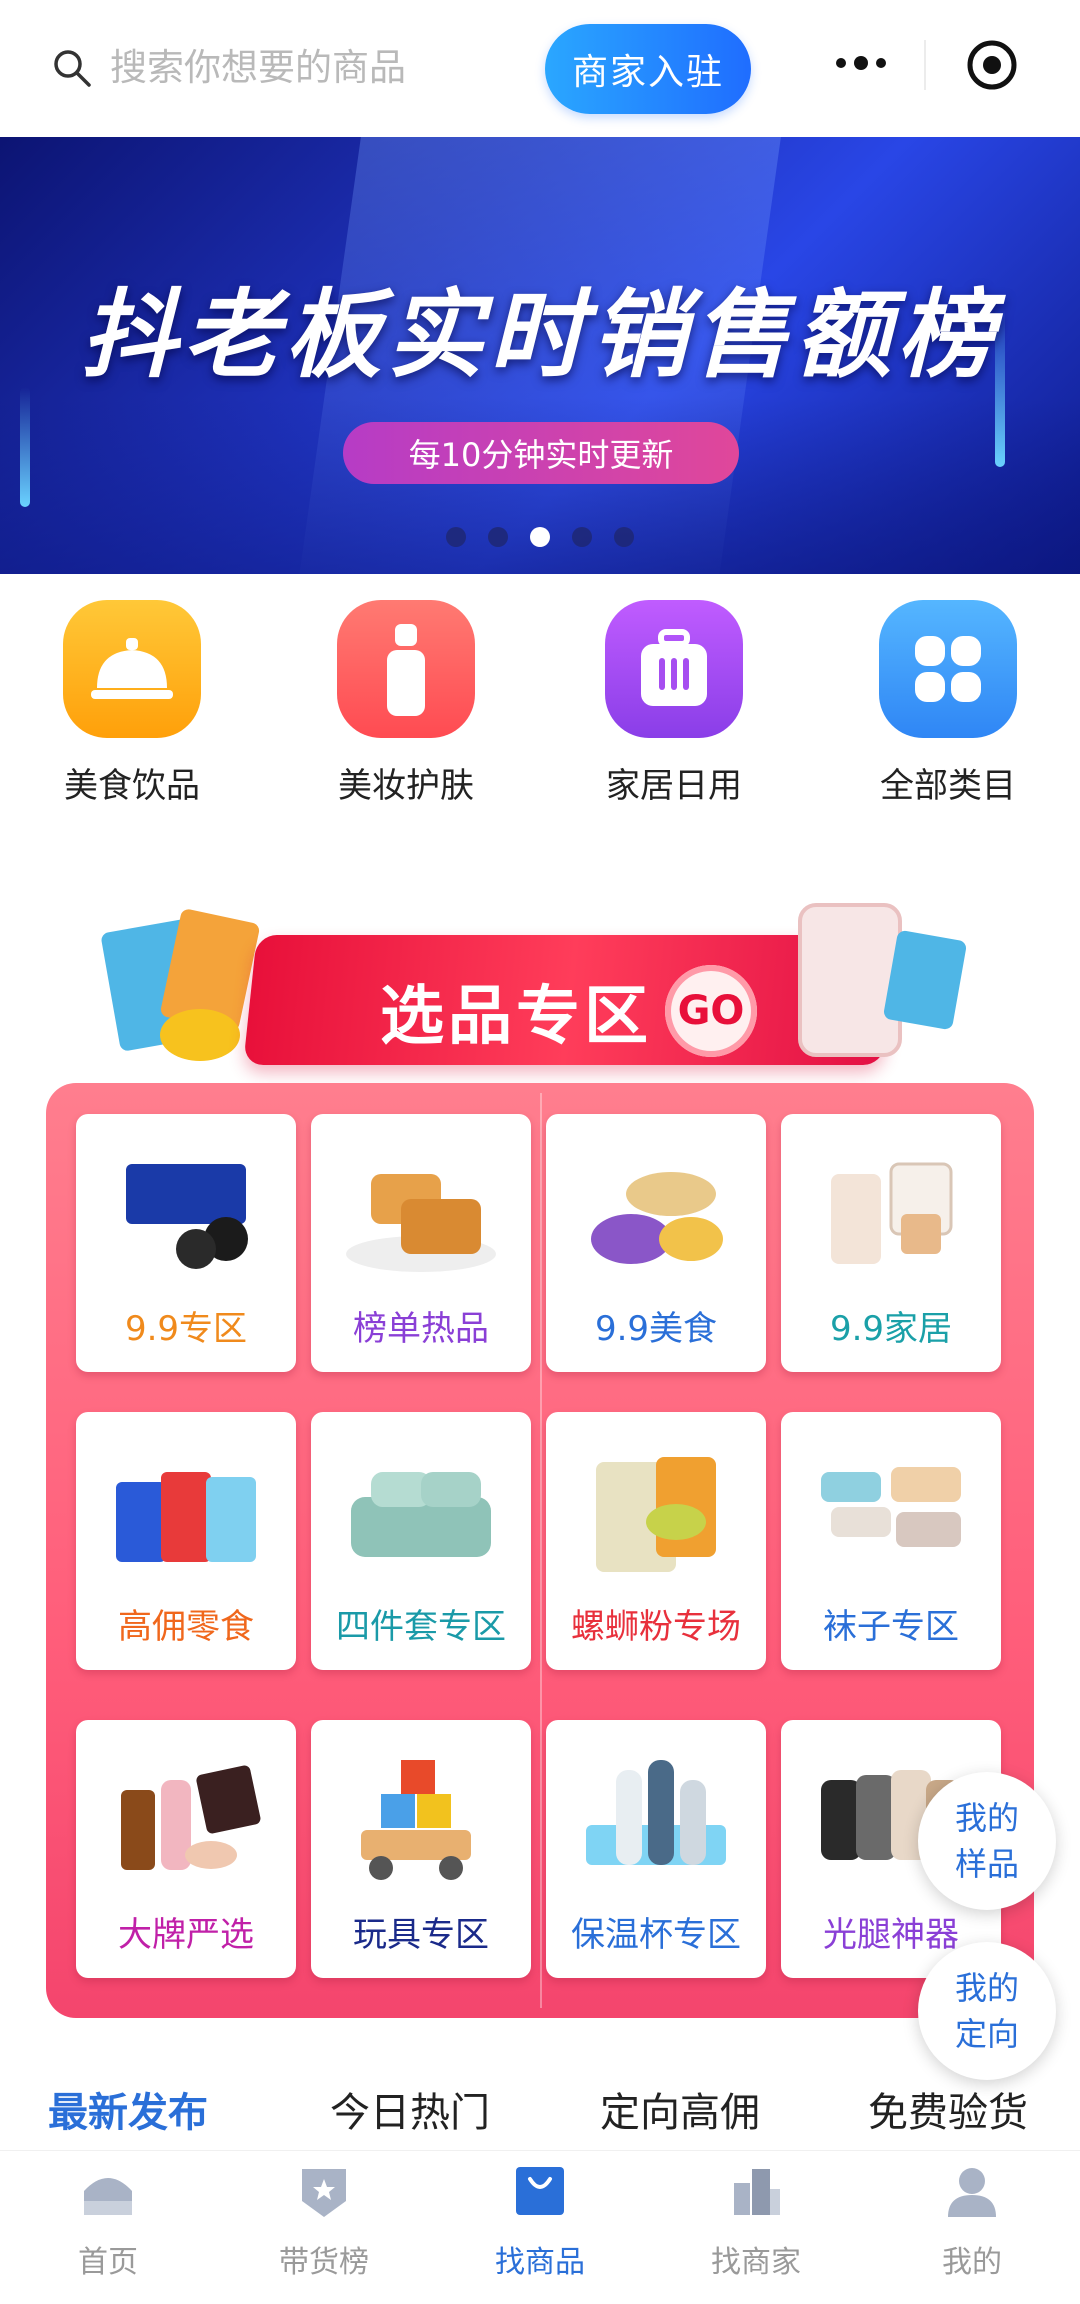  I want to click on zone-tile-9-9-home: 9.9家居, so click(891, 1243).